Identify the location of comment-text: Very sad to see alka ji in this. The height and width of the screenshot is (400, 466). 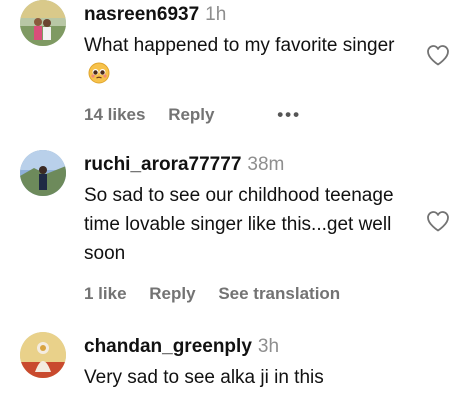
(251, 377).